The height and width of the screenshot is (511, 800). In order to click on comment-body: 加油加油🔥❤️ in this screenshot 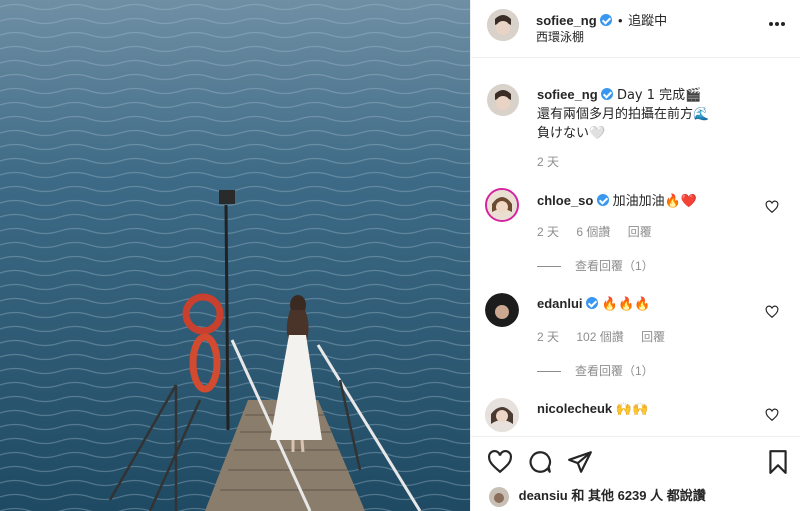, I will do `click(654, 201)`.